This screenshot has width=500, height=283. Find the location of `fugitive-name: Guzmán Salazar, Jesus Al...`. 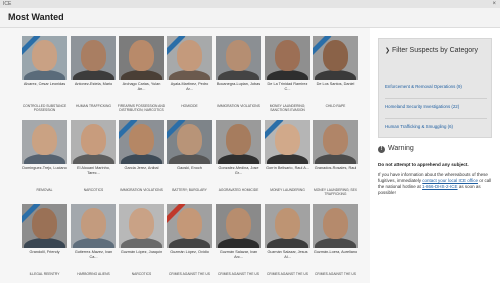

fugitive-name: Guzmán Salazar, Jesus Al... is located at coordinates (287, 255).